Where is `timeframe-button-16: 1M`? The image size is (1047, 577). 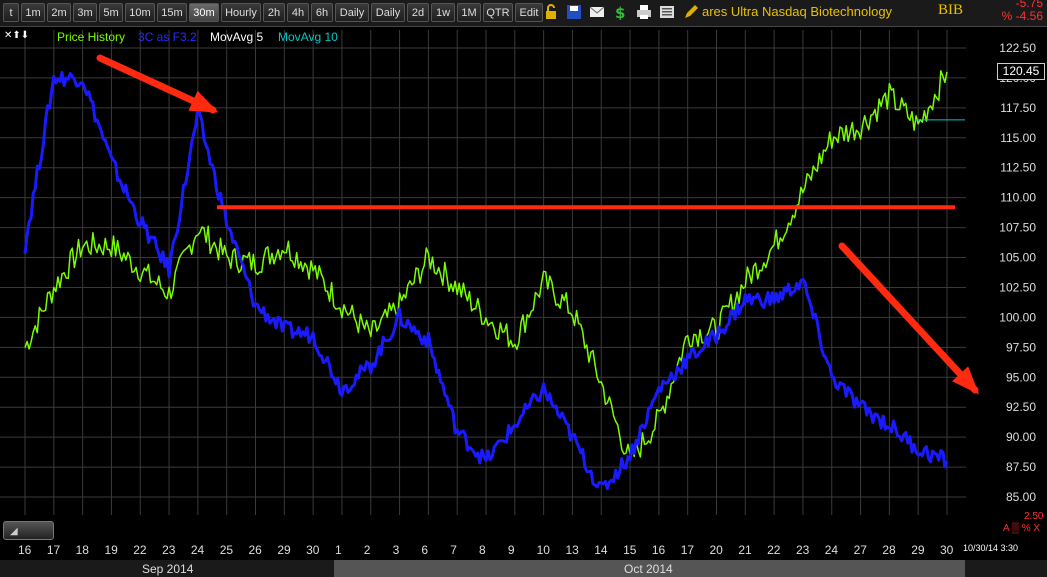
timeframe-button-16: 1M is located at coordinates (469, 12).